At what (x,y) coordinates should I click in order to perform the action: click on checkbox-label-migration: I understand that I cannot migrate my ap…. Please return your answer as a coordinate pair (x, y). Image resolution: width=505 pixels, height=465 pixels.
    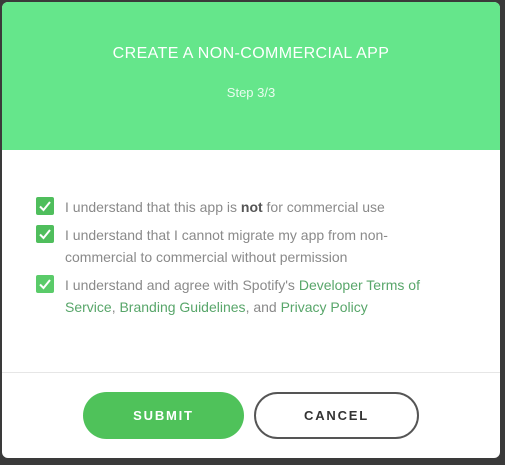
    Looking at the image, I should click on (226, 246).